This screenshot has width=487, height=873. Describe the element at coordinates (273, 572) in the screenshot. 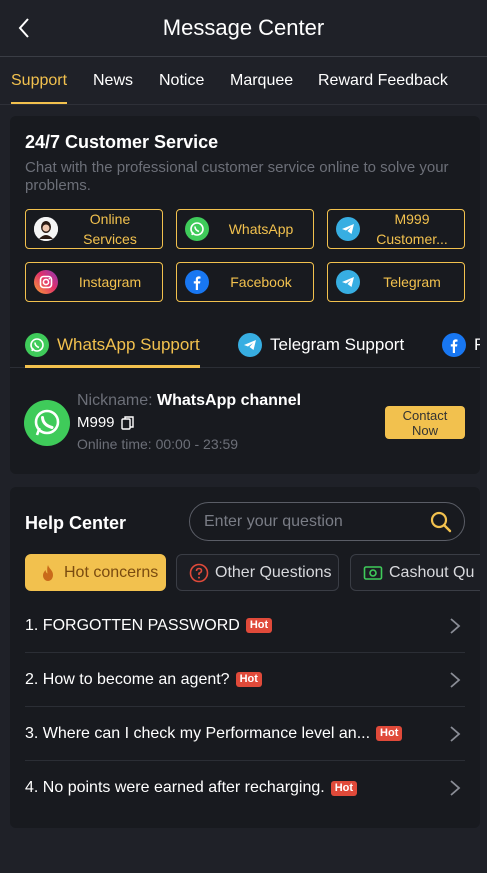

I see `category-other-questions-label: Other Questions` at that location.